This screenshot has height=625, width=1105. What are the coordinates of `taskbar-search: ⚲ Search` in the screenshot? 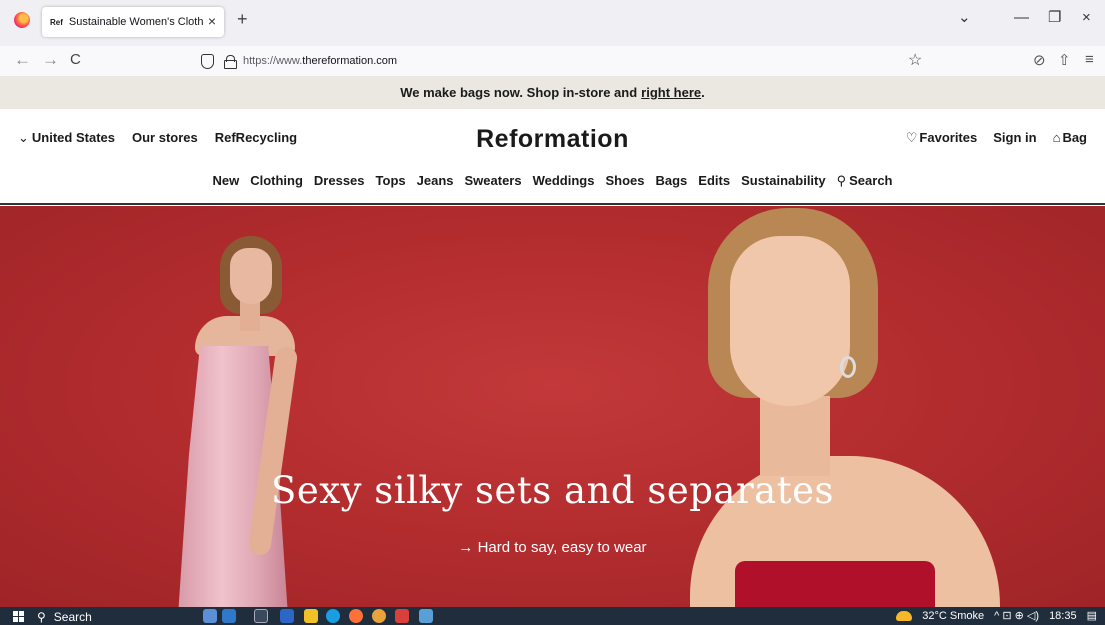 It's located at (117, 617).